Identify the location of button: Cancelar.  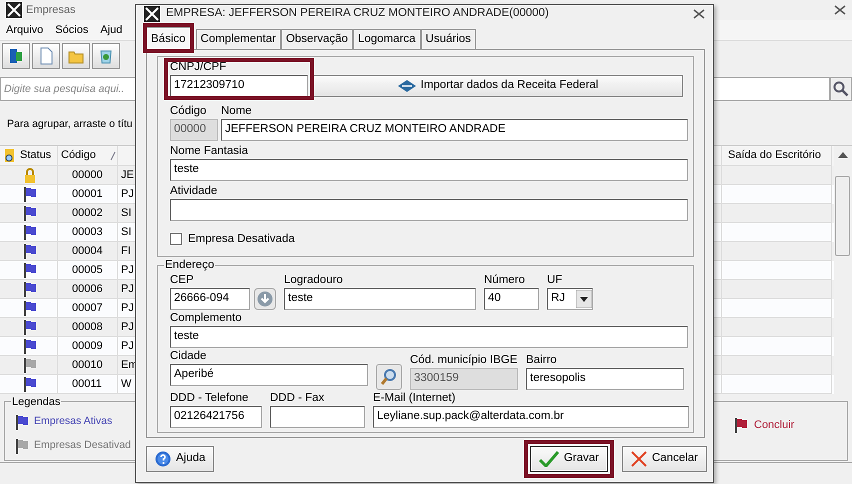
(664, 459).